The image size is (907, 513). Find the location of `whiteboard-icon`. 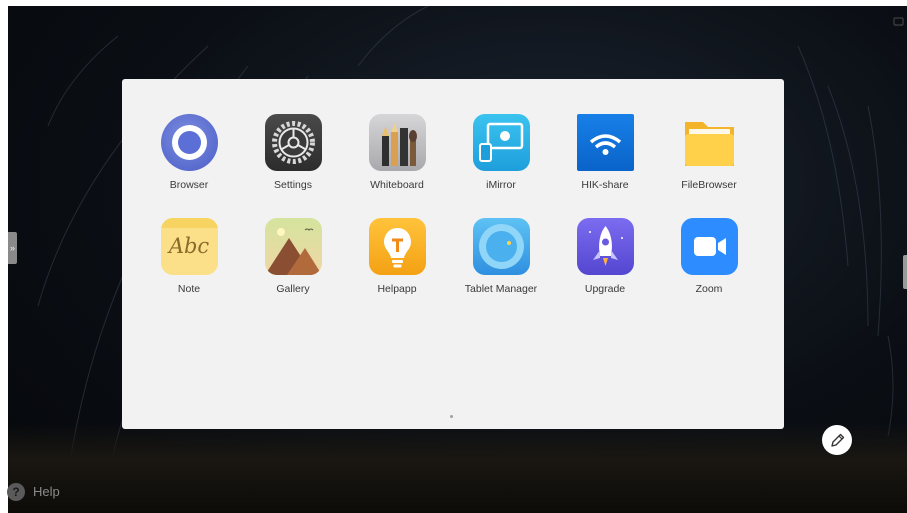

whiteboard-icon is located at coordinates (397, 142).